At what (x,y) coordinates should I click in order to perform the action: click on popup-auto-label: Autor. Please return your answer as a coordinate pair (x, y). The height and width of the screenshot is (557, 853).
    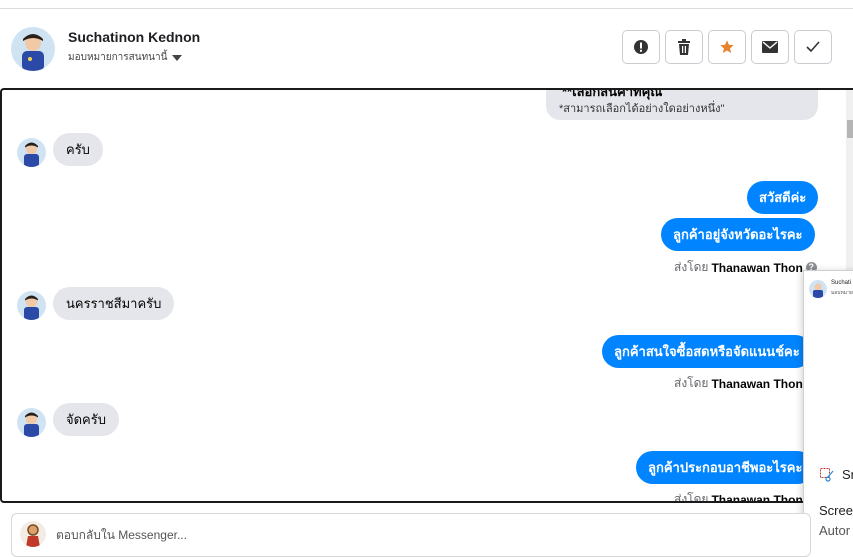
    Looking at the image, I should click on (835, 530).